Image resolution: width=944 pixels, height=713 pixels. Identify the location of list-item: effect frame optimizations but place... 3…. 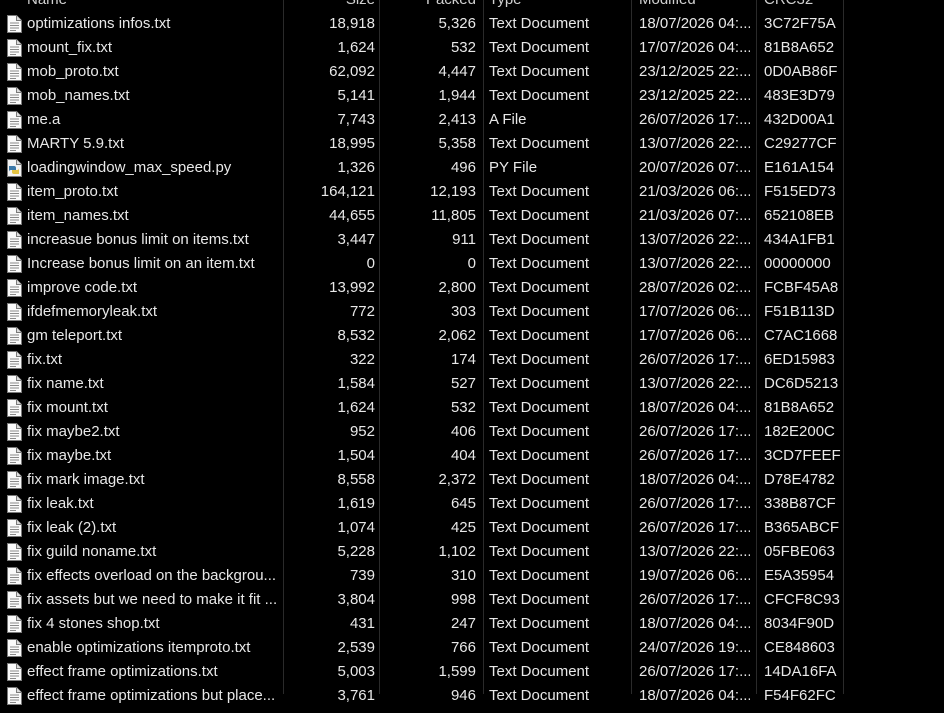
(472, 696).